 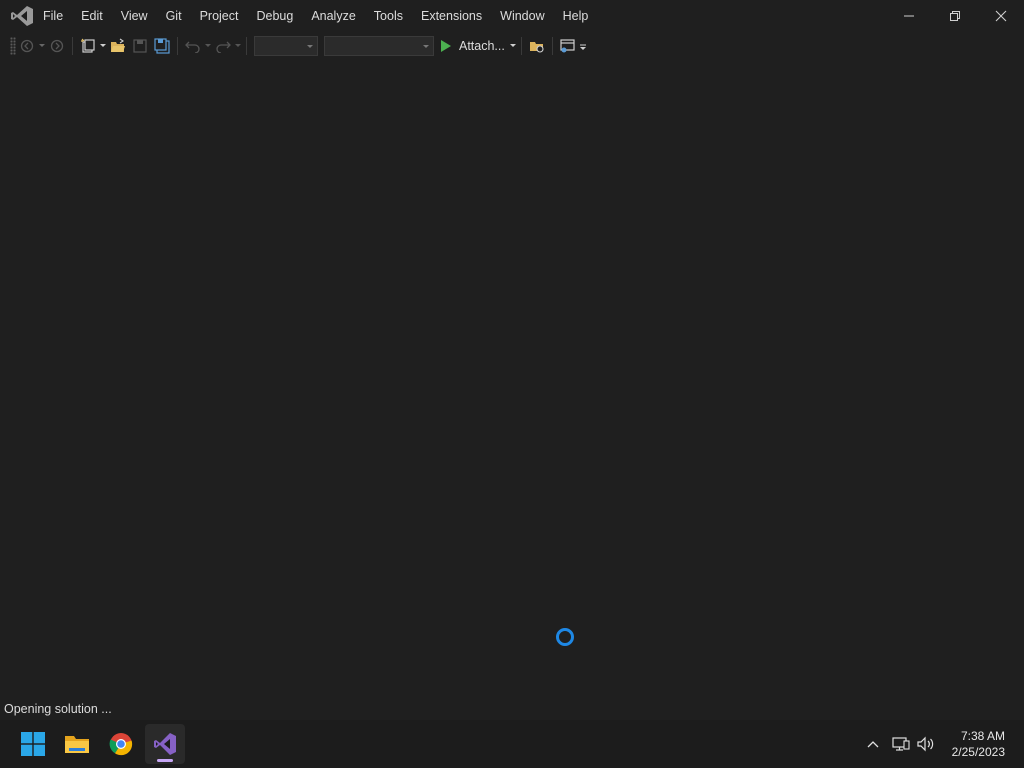 What do you see at coordinates (174, 16) in the screenshot?
I see `menu-git: Git` at bounding box center [174, 16].